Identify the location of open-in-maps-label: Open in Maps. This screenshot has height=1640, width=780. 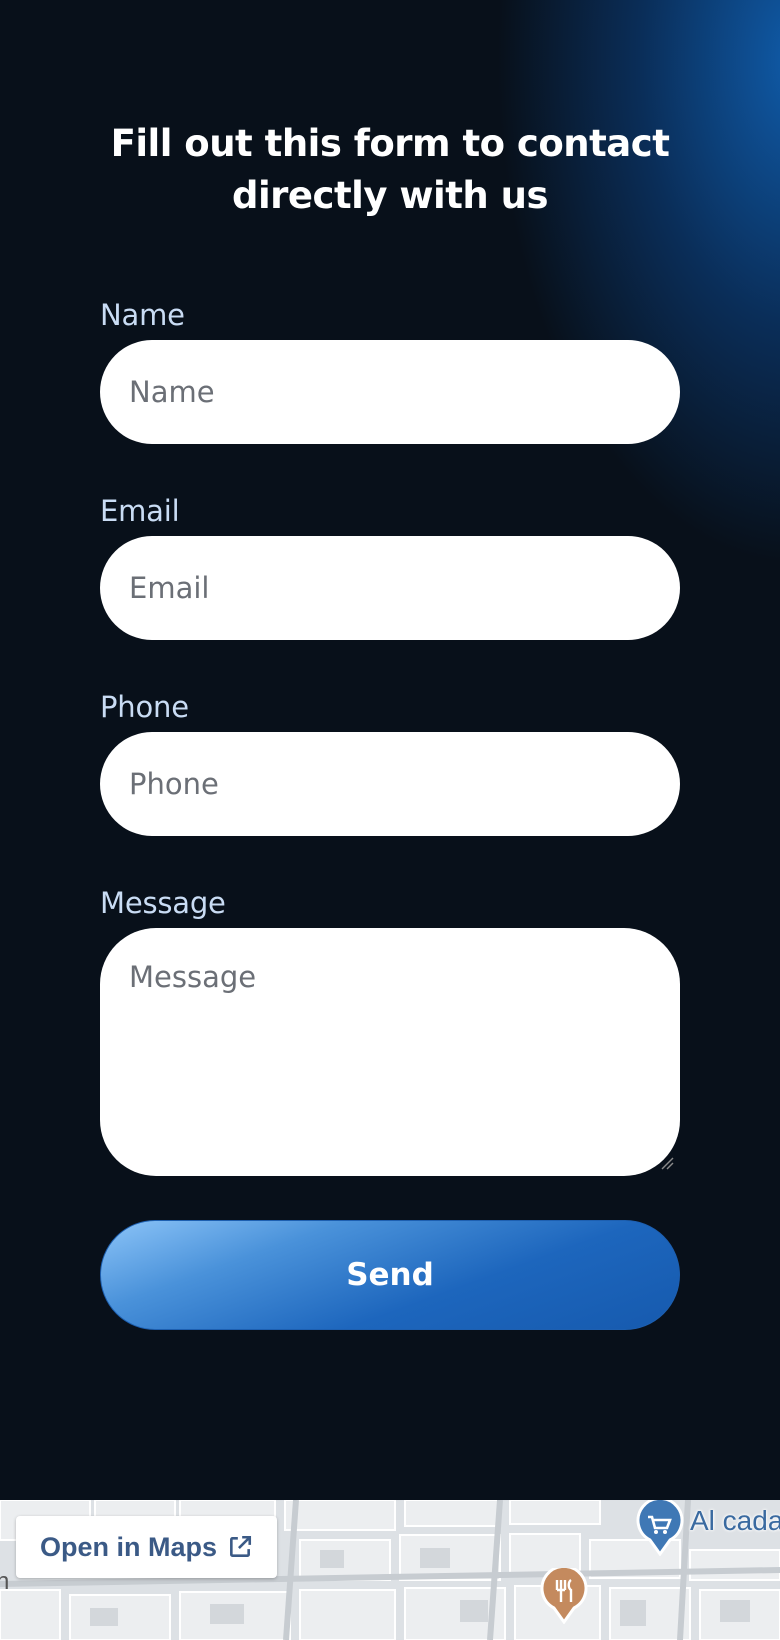
(129, 1546).